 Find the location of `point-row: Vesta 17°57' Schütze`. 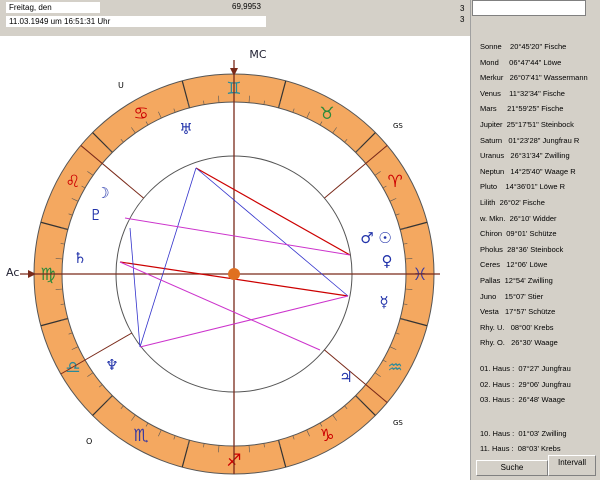

point-row: Vesta 17°57' Schütze is located at coordinates (518, 312).